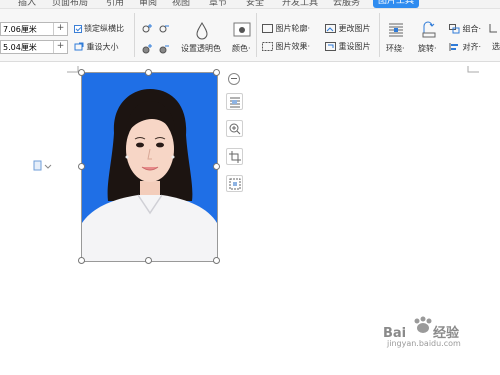  I want to click on reset-size-label: 重设大小, so click(102, 47).